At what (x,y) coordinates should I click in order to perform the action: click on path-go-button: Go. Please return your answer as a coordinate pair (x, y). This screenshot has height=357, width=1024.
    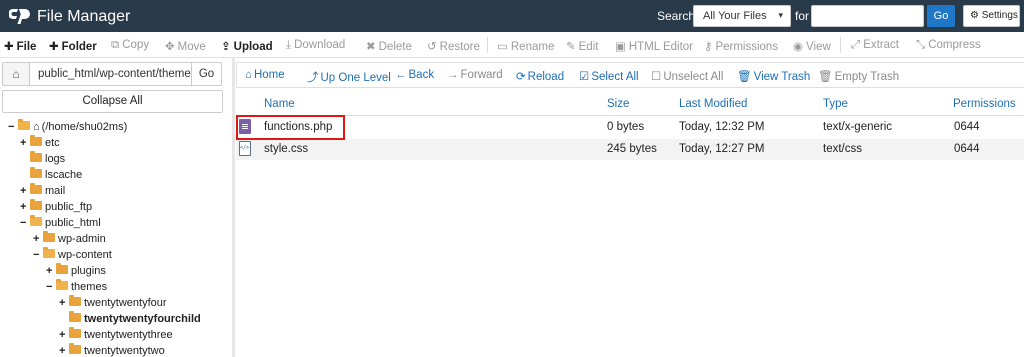
    Looking at the image, I should click on (207, 74).